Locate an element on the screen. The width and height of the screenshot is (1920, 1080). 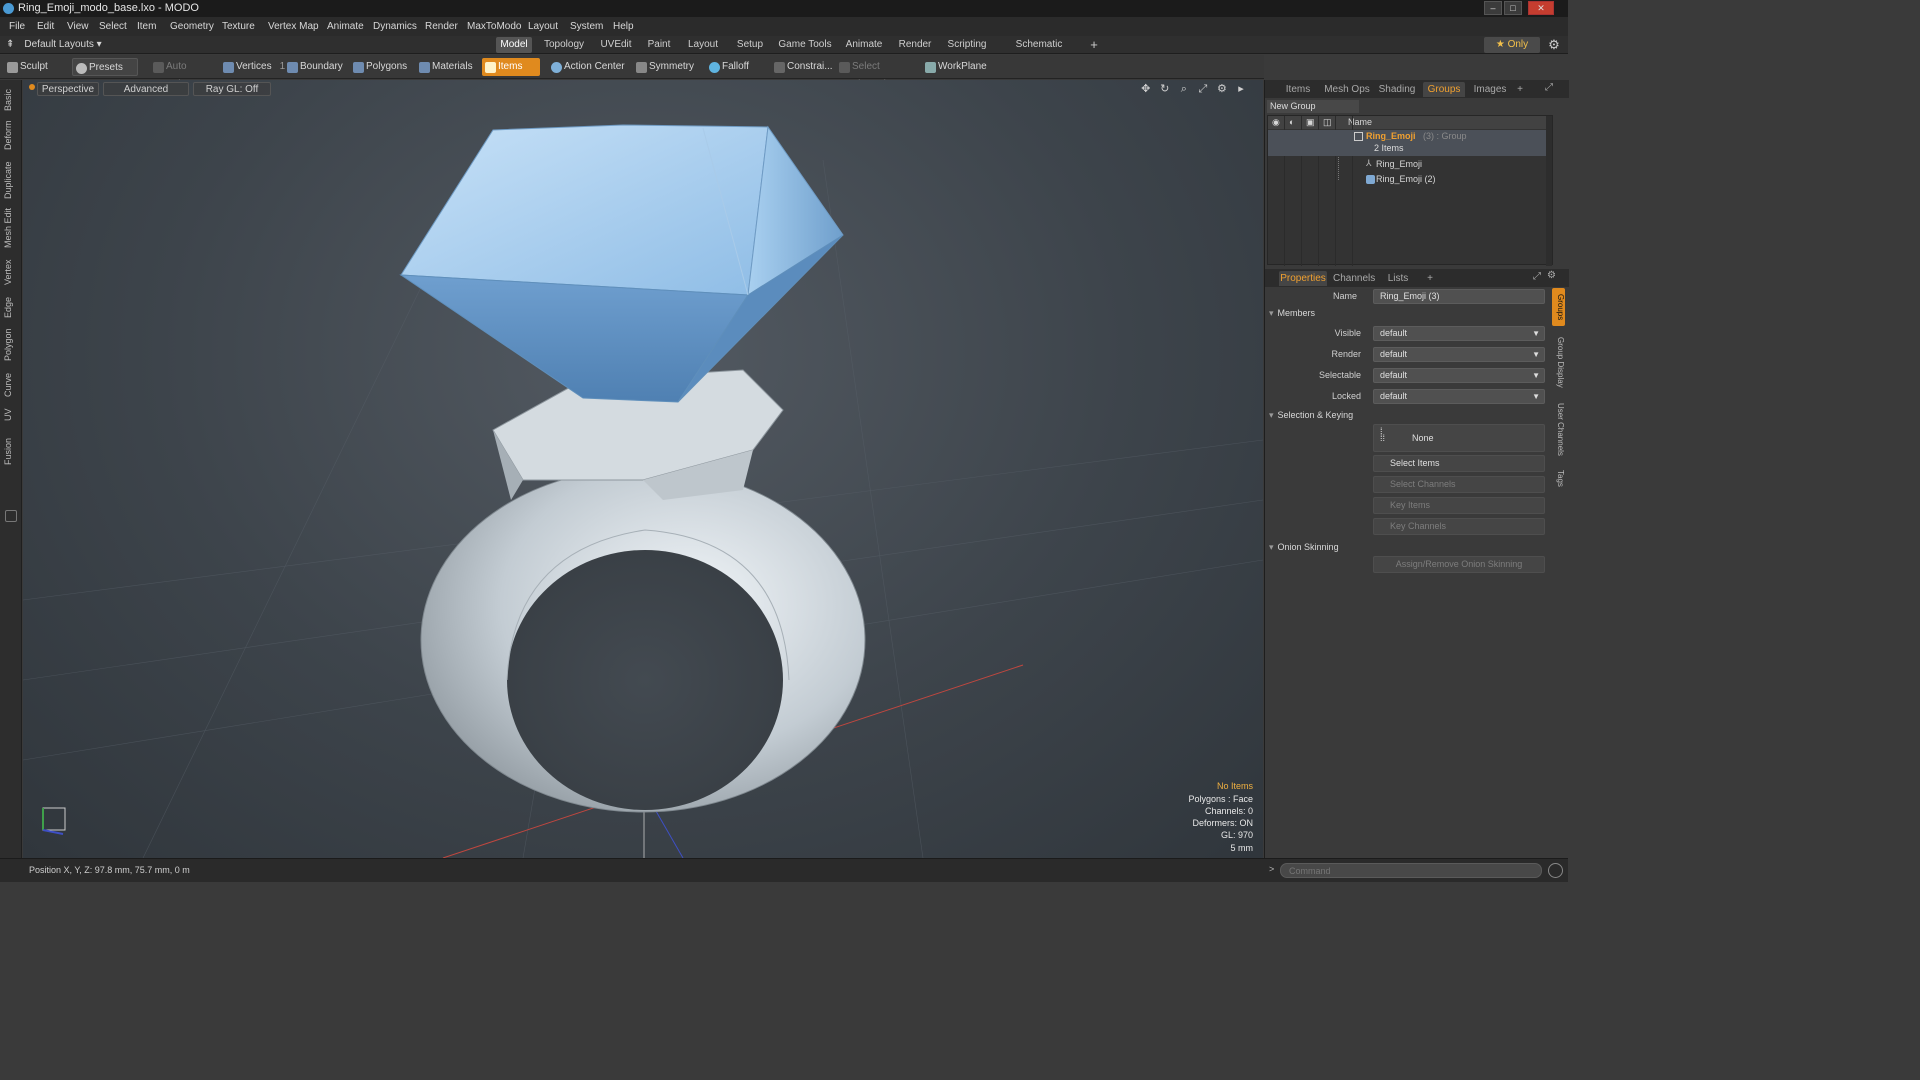
auto-select-button: Auto Select is located at coordinates (183, 74).